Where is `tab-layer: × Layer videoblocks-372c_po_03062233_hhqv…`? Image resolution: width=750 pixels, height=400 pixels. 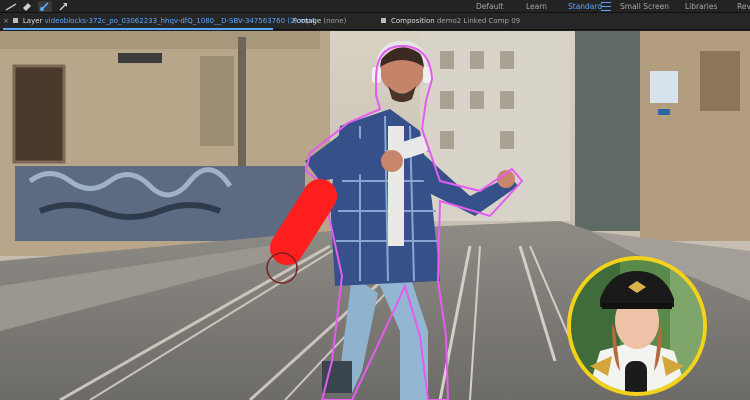
tab-layer: × Layer videoblocks-372c_po_03062233_hhqv… is located at coordinates (159, 21).